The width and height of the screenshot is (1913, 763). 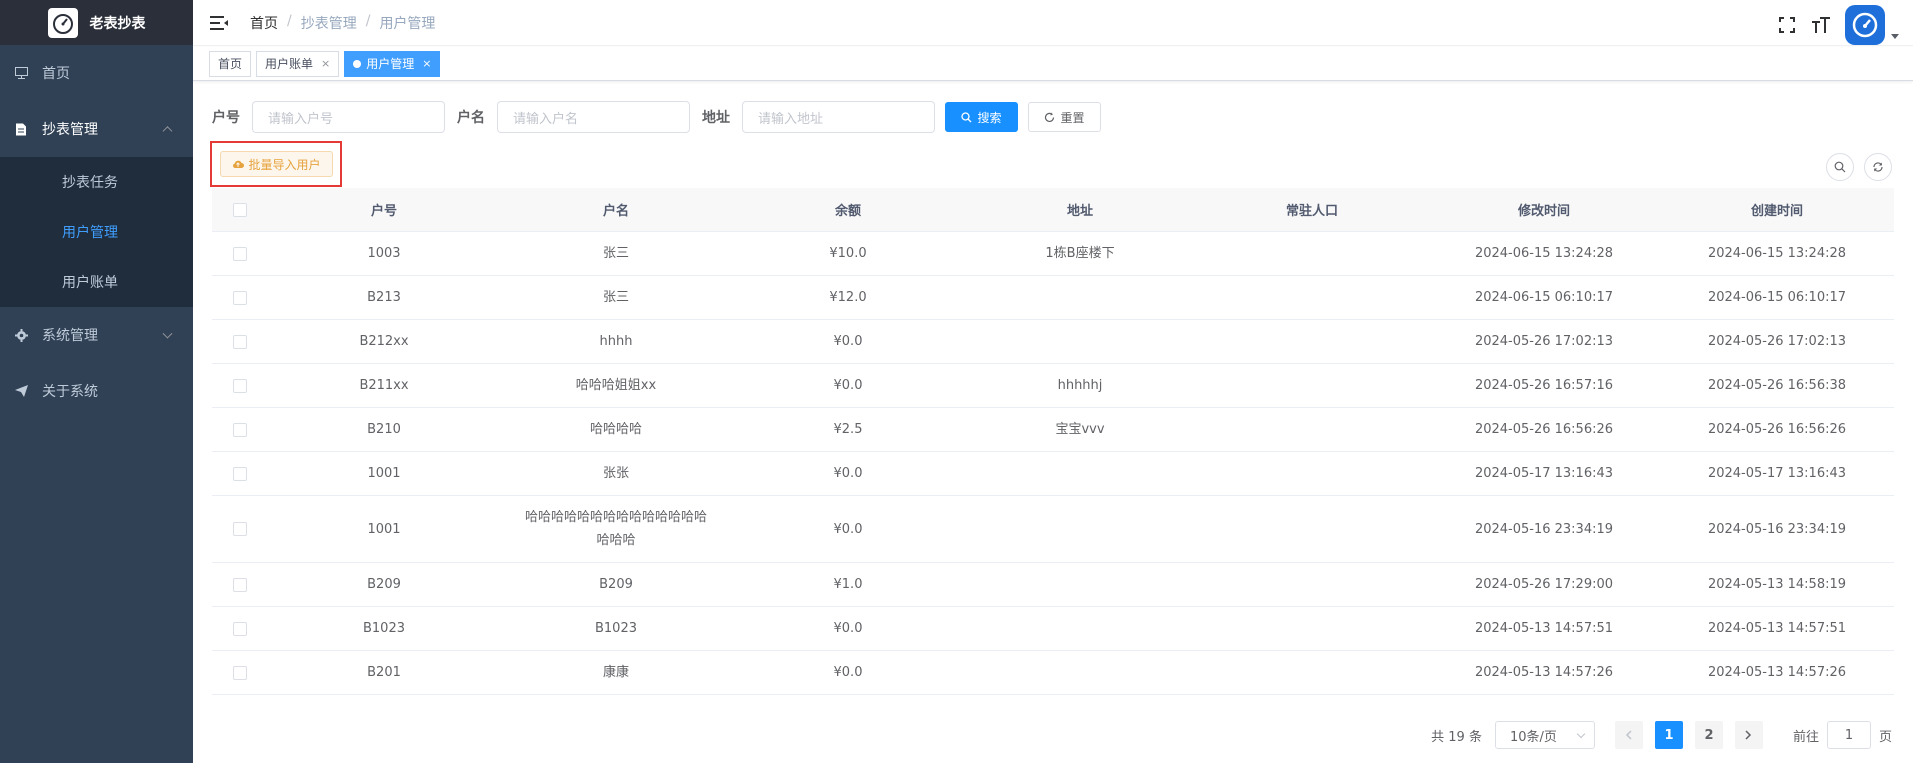 I want to click on tags-view: 首页 用户账单 × 用户管理 ×, so click(x=1053, y=64).